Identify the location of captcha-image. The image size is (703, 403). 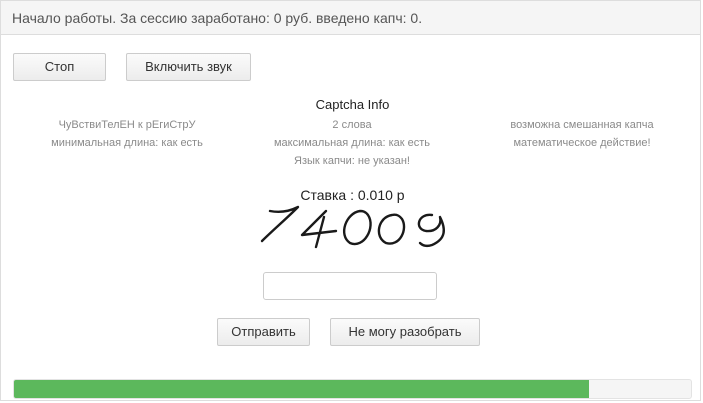
(352, 227).